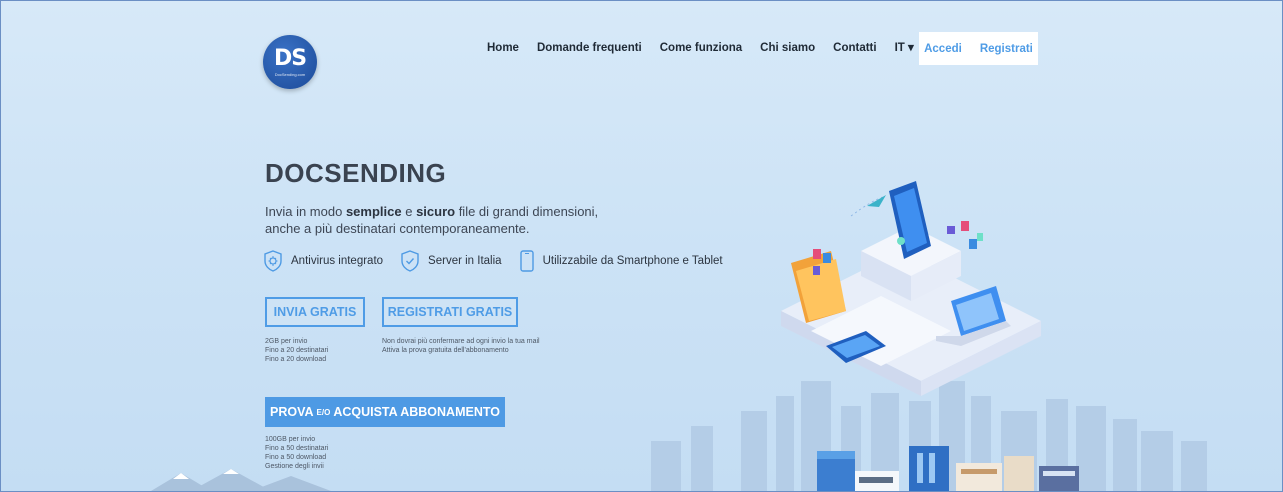  What do you see at coordinates (526, 261) in the screenshot?
I see `smartphone-icon` at bounding box center [526, 261].